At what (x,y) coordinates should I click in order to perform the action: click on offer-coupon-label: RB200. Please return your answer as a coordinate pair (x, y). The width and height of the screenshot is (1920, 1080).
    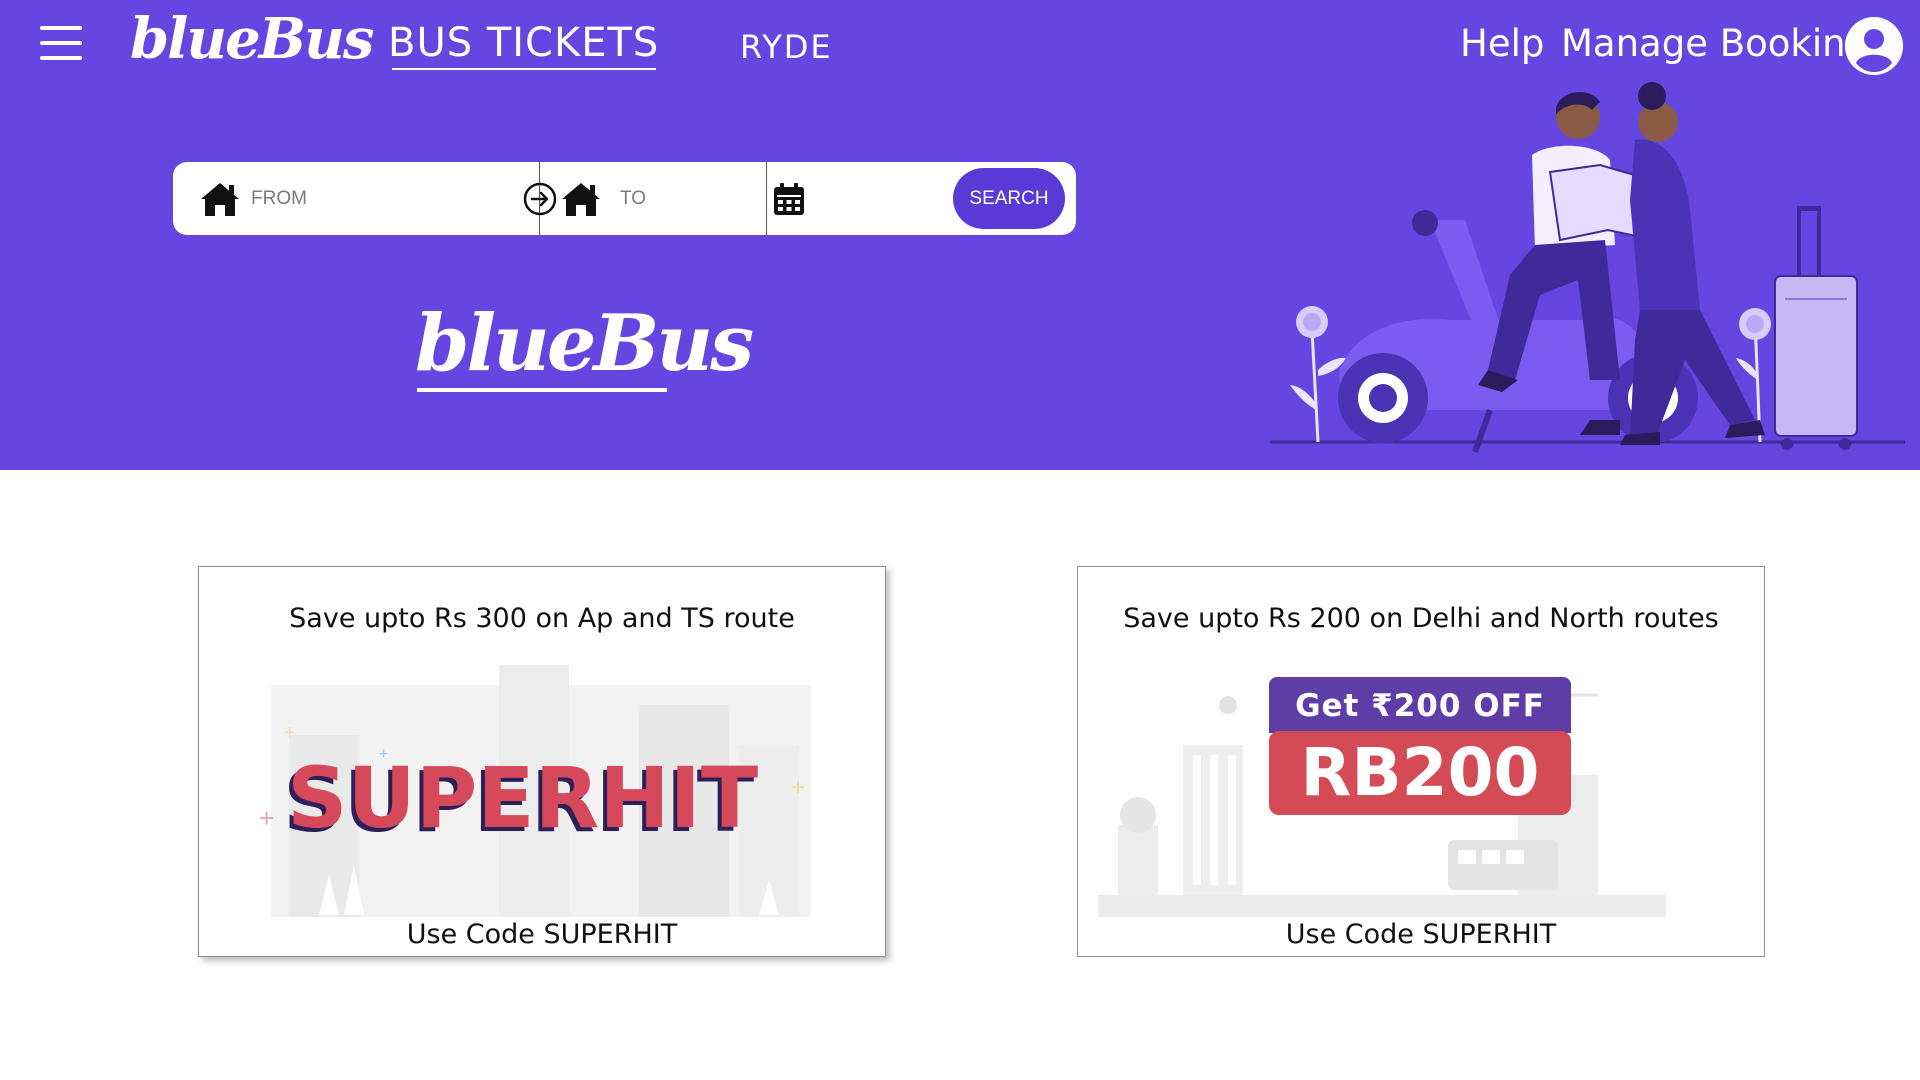
    Looking at the image, I should click on (1420, 773).